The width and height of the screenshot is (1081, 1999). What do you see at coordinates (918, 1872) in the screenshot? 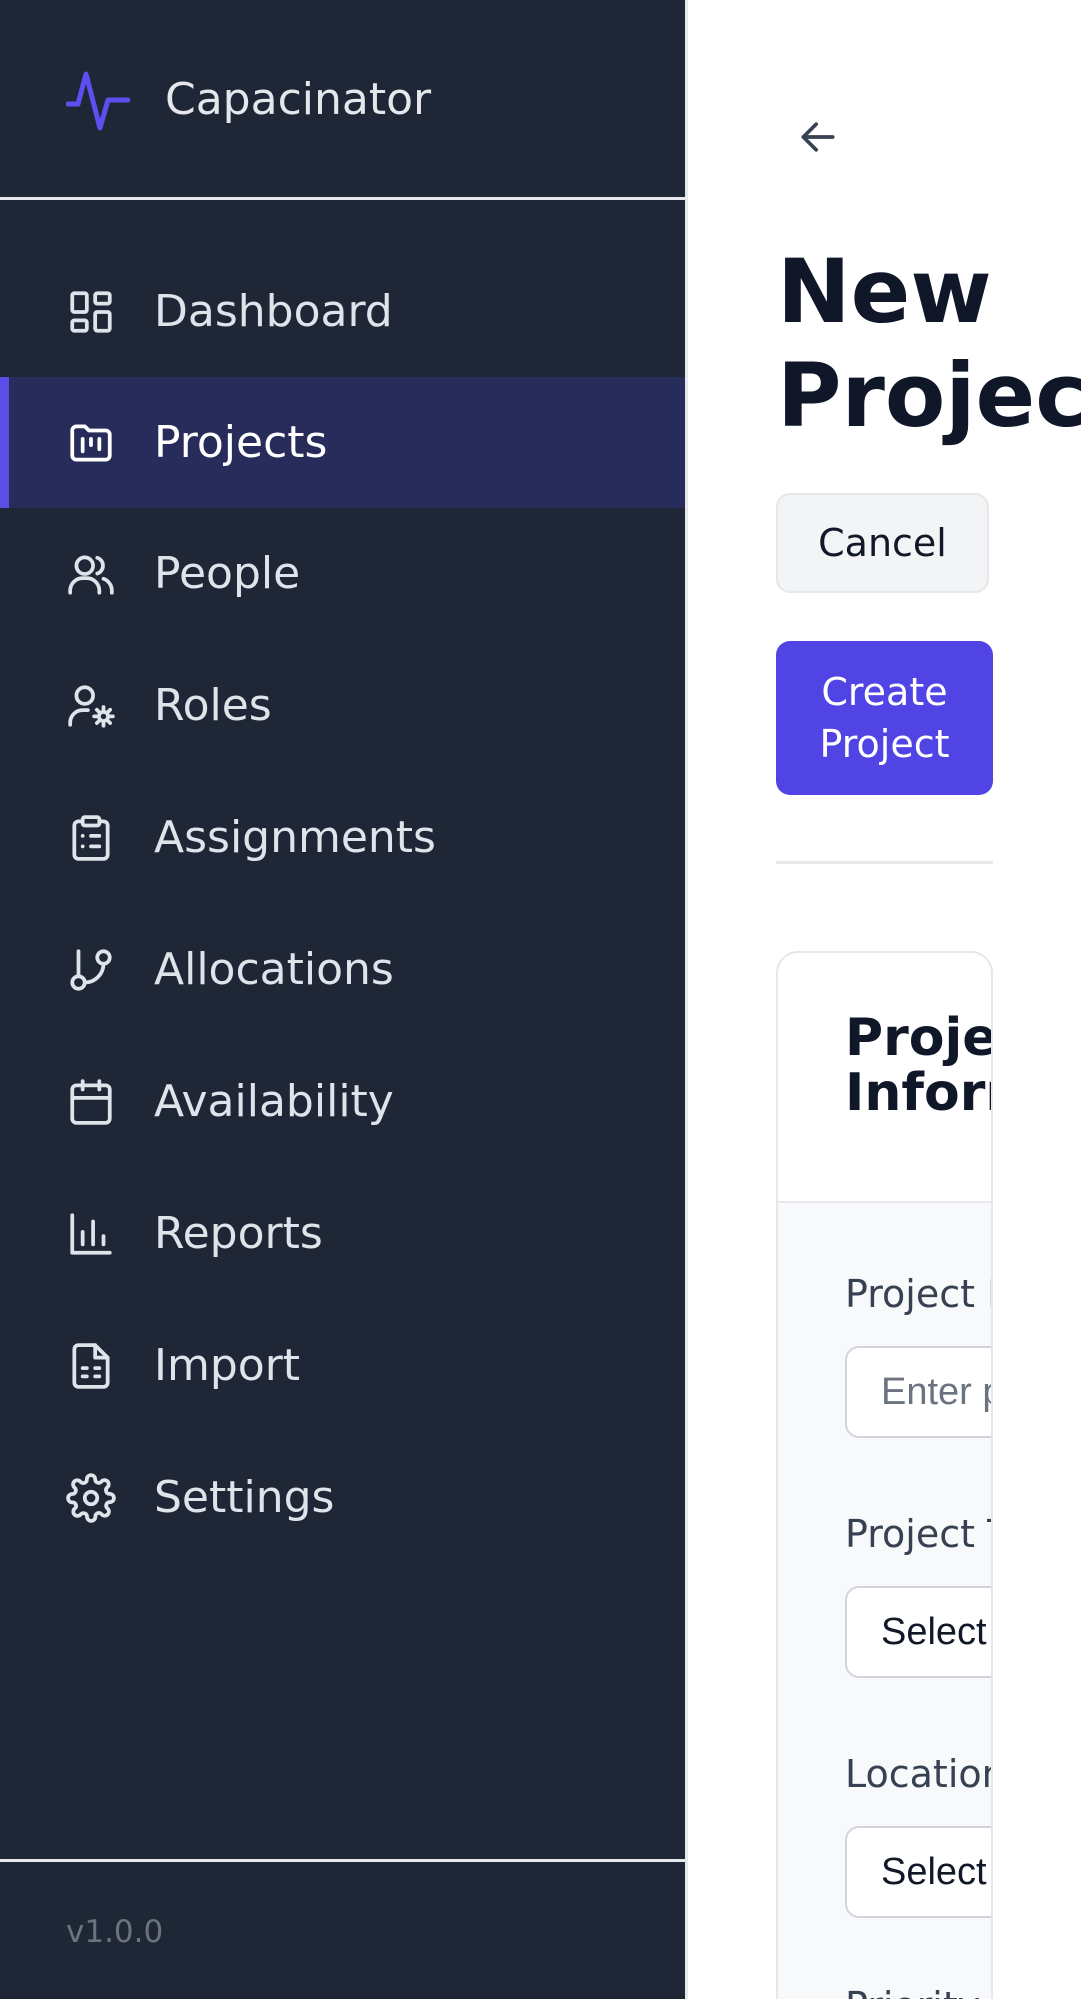
I see `location-select: Select location` at bounding box center [918, 1872].